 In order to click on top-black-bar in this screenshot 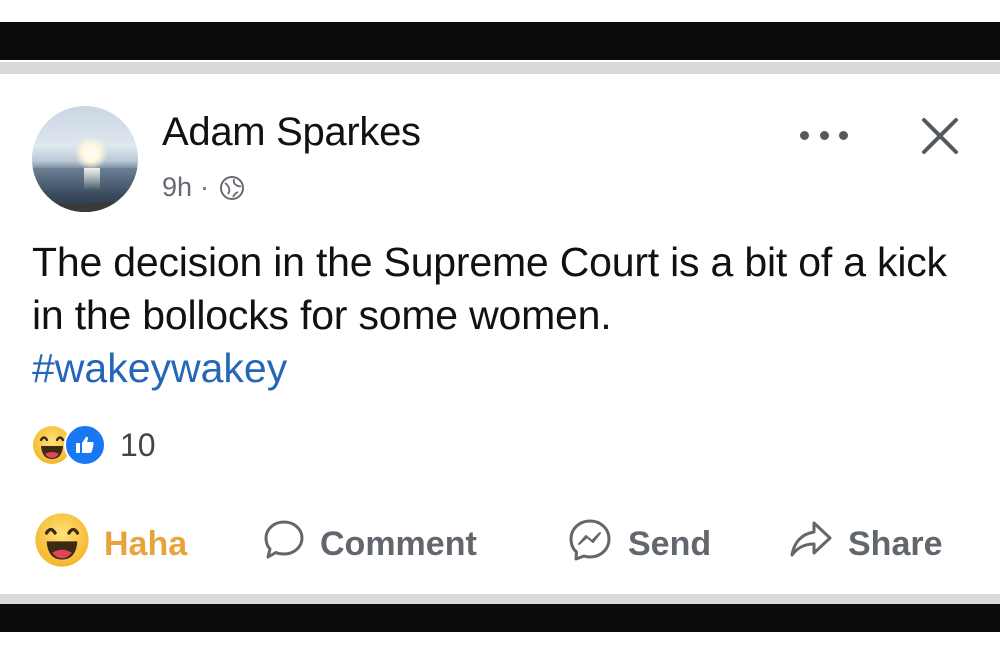, I will do `click(500, 41)`.